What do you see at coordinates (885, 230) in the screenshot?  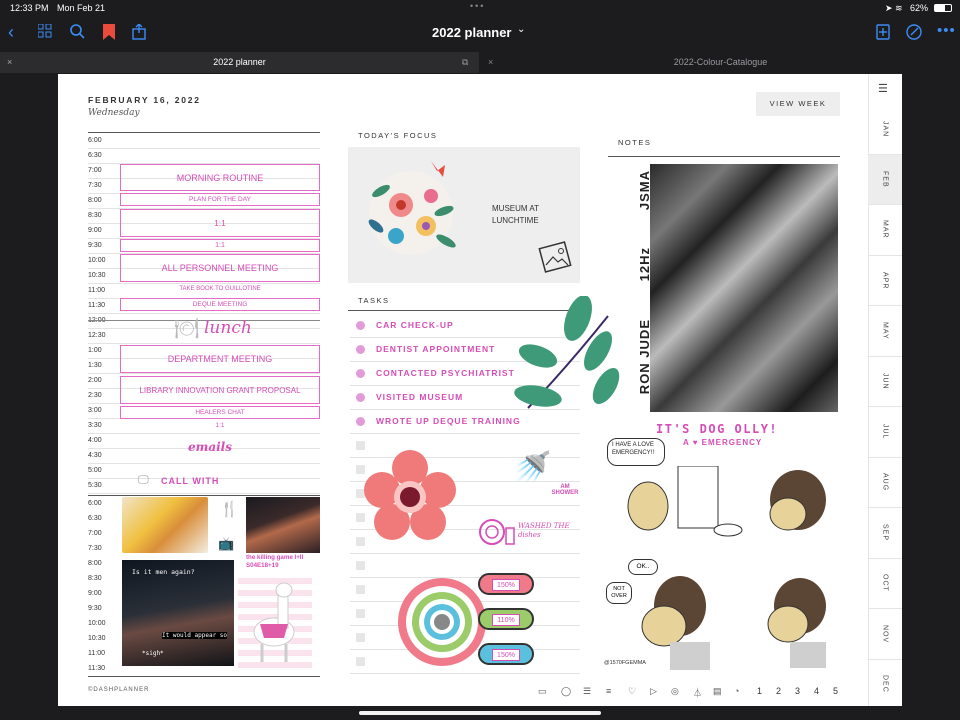 I see `month-tab-mar: MAR` at bounding box center [885, 230].